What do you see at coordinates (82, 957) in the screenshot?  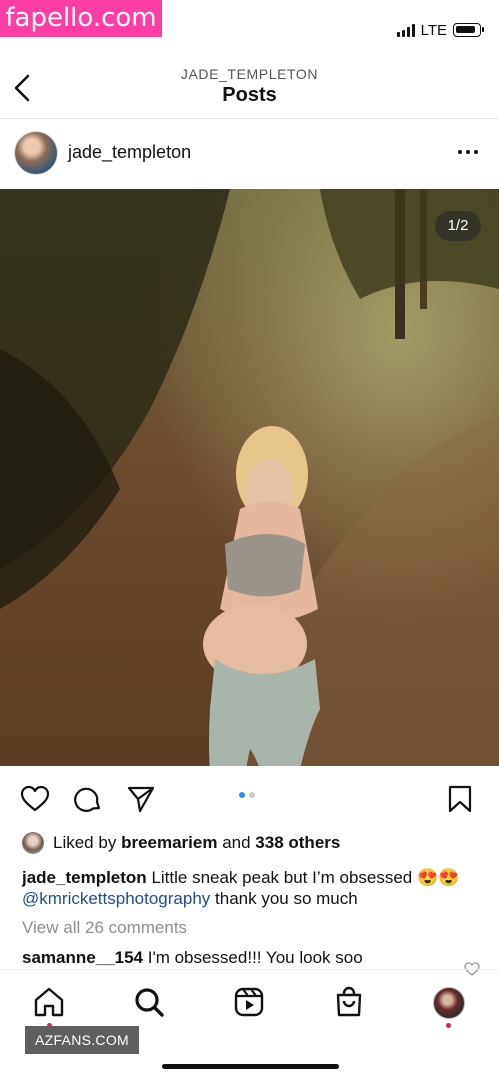 I see `comment-username: samanne__154` at bounding box center [82, 957].